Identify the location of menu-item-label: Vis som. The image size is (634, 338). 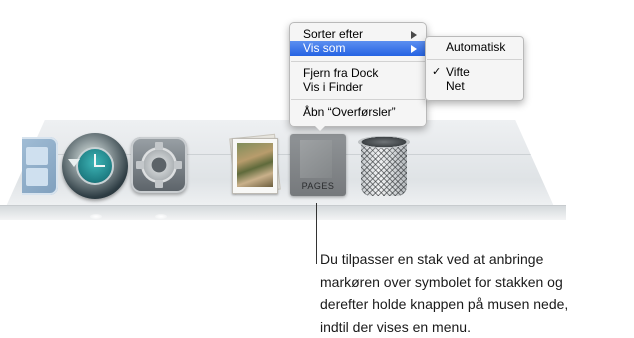
(324, 48).